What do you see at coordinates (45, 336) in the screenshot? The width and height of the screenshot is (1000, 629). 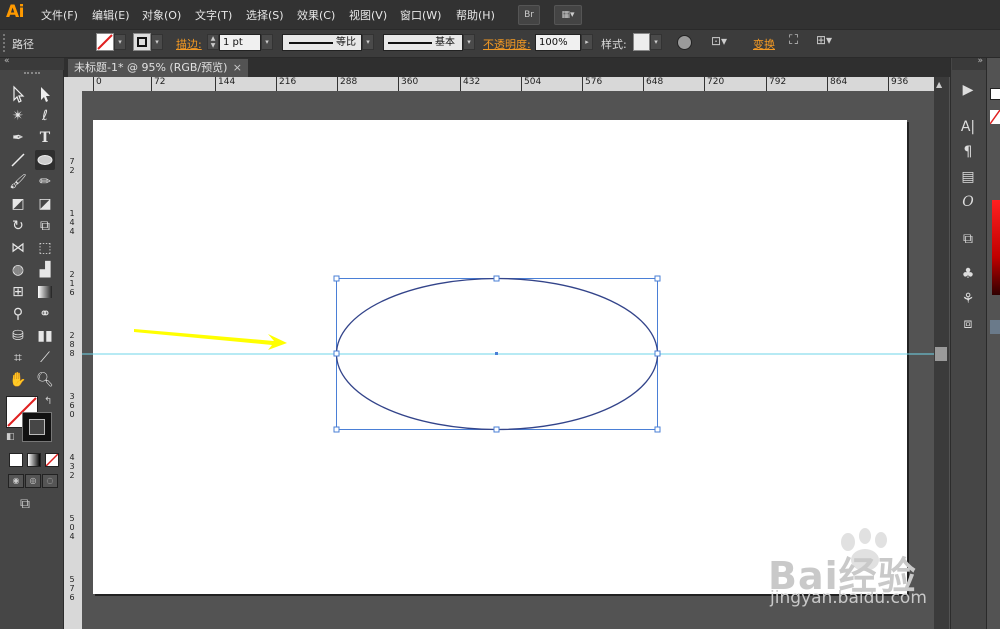 I see `column-graph-tool-icon: ▮▮` at bounding box center [45, 336].